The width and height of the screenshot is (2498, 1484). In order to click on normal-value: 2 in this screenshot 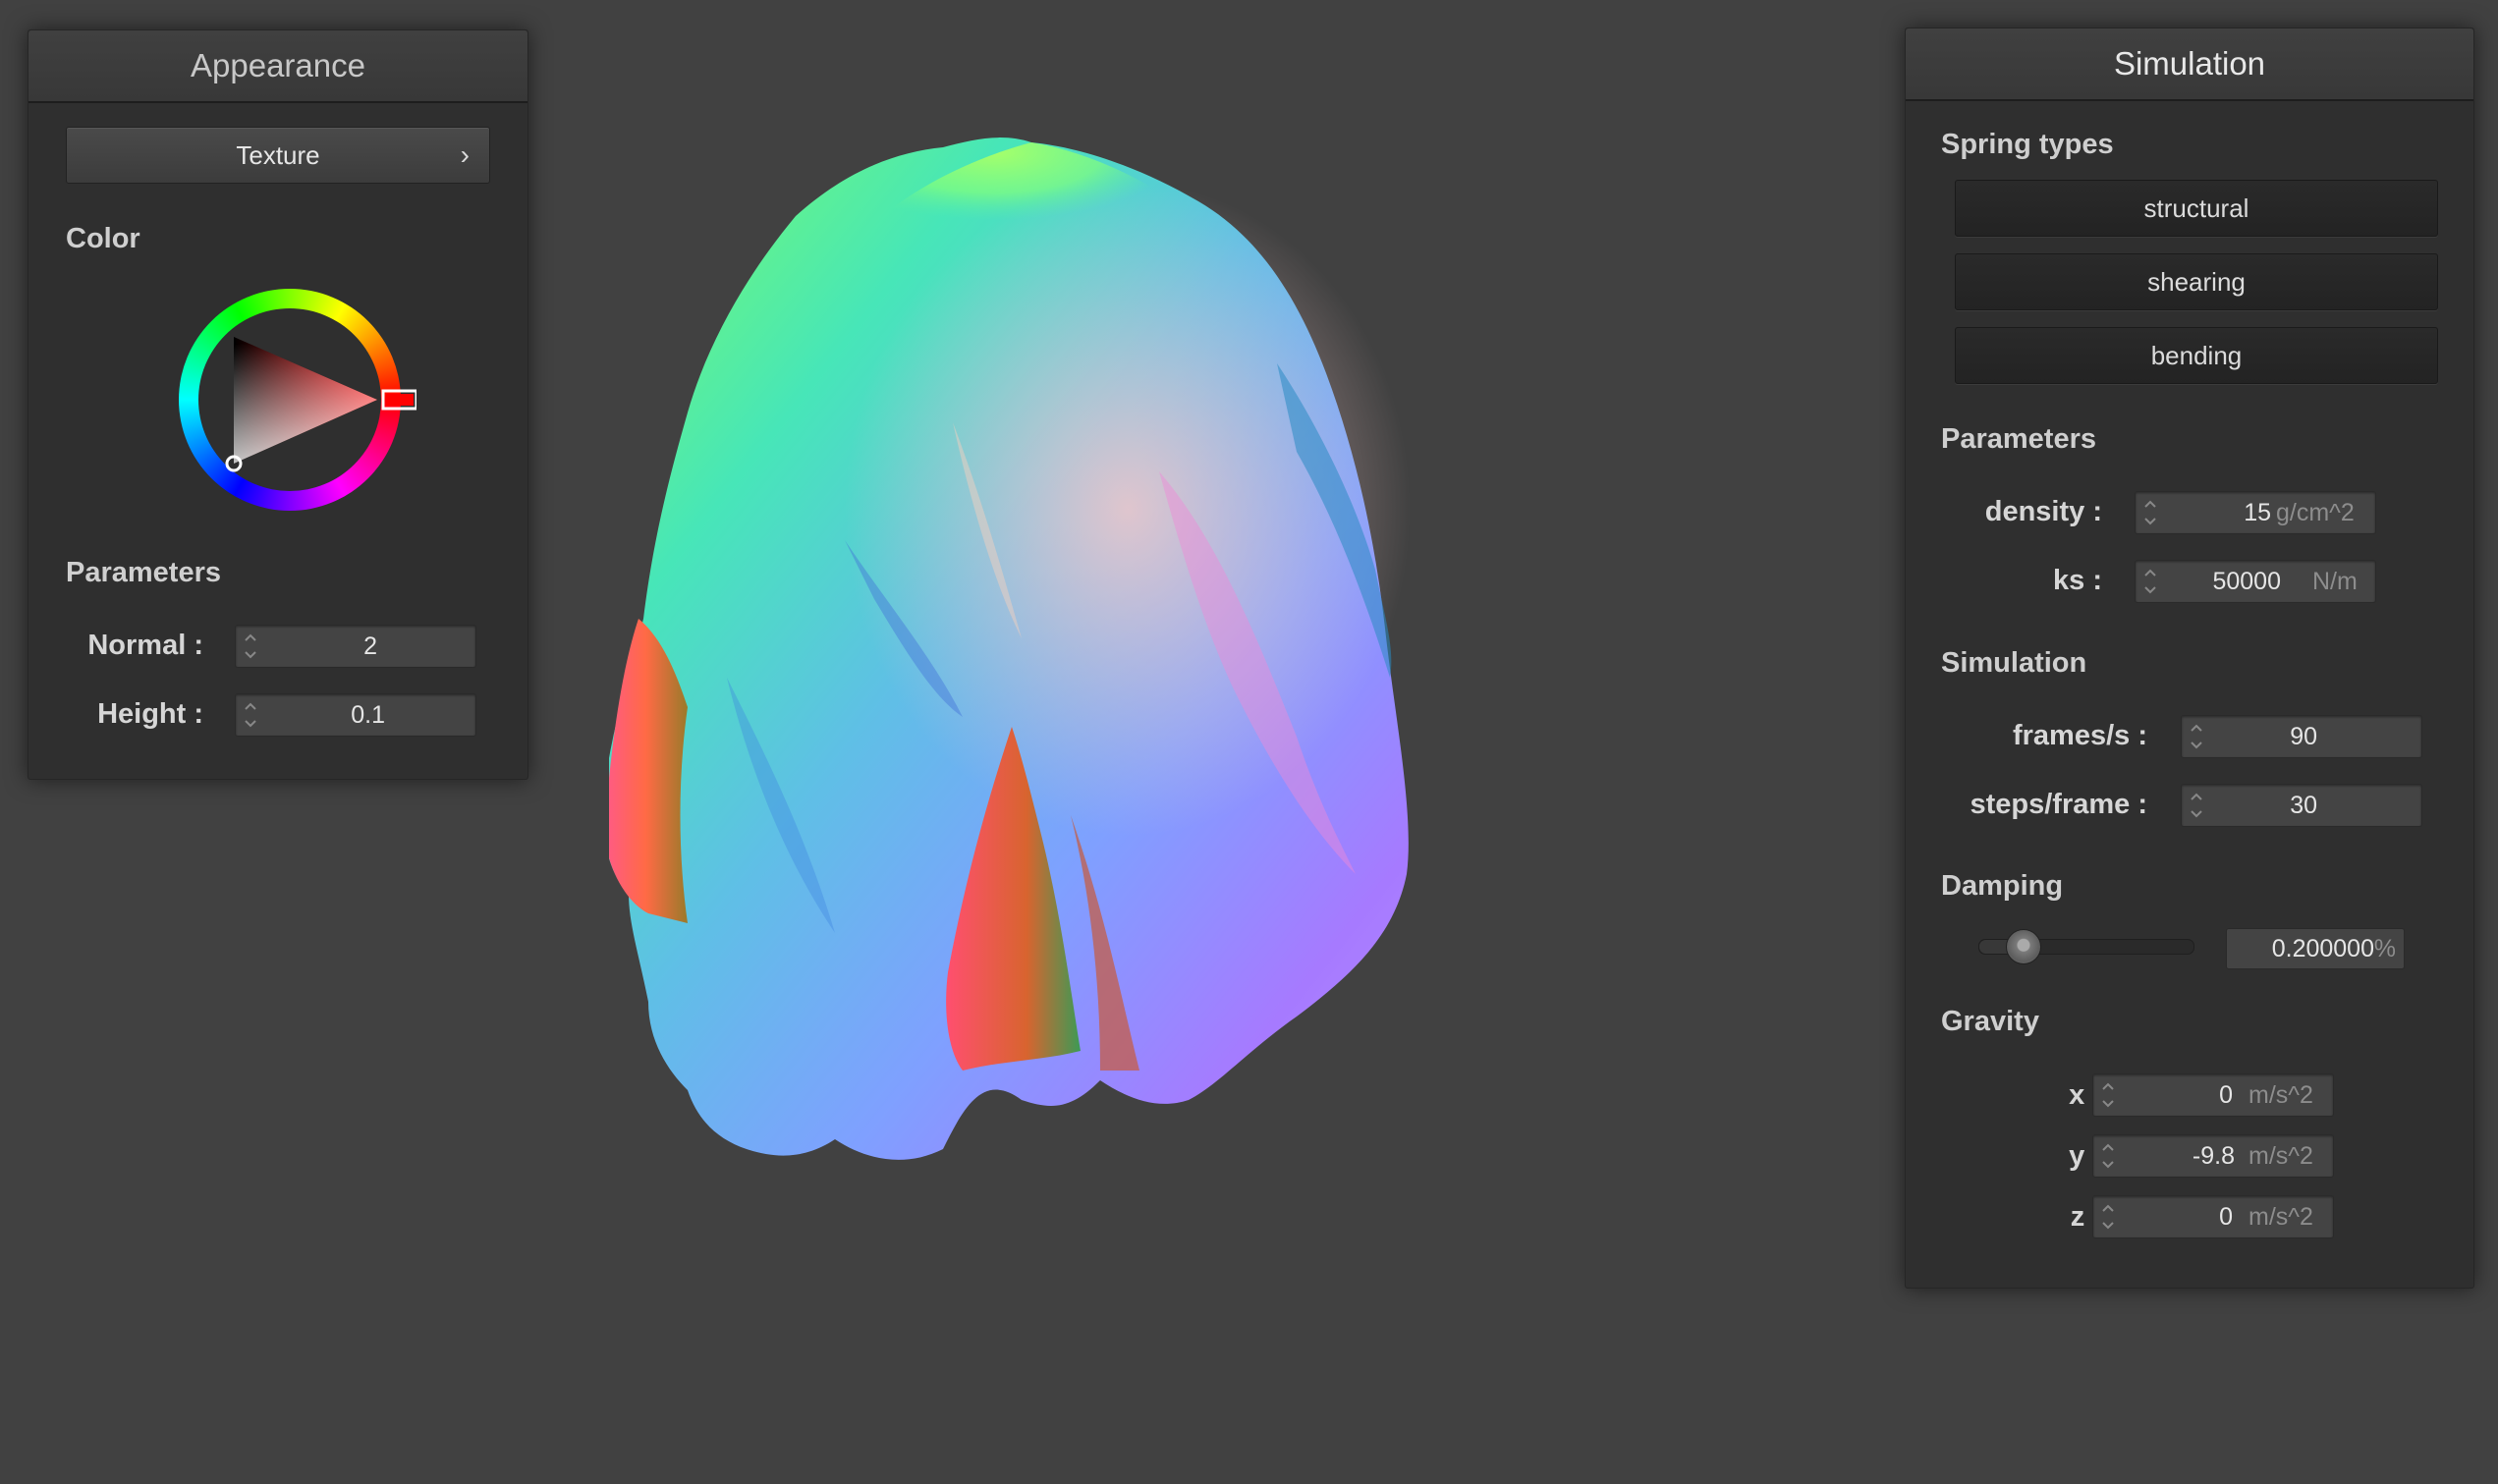, I will do `click(370, 646)`.